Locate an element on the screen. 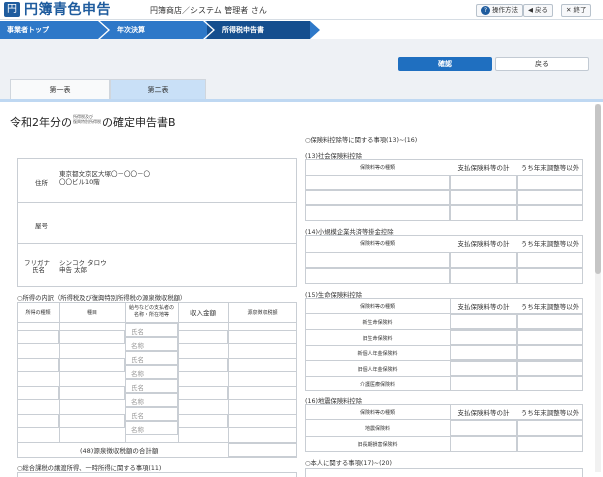 The image size is (603, 477). transfer-income-section-title: ○総合課税の譲渡所得、一時所得に関する事項(11) is located at coordinates (89, 468).